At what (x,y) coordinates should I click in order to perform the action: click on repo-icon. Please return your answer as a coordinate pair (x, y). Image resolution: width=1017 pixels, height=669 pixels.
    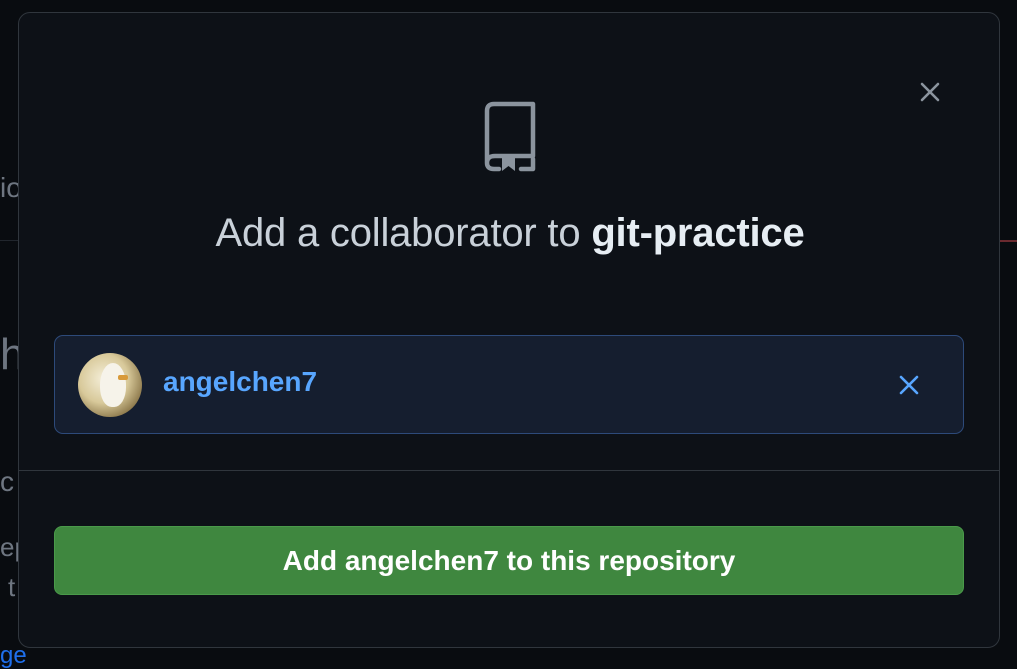
    Looking at the image, I should click on (510, 136).